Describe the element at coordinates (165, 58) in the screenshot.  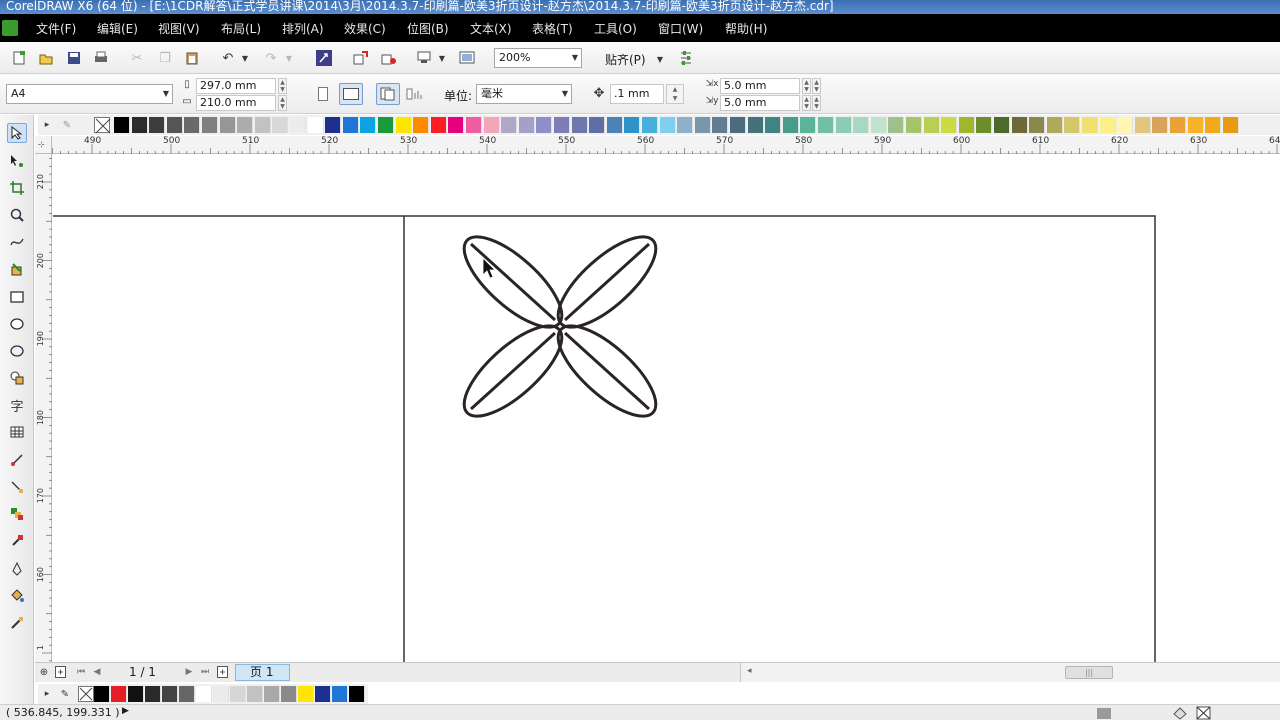
I see `copy-icon: ❐` at that location.